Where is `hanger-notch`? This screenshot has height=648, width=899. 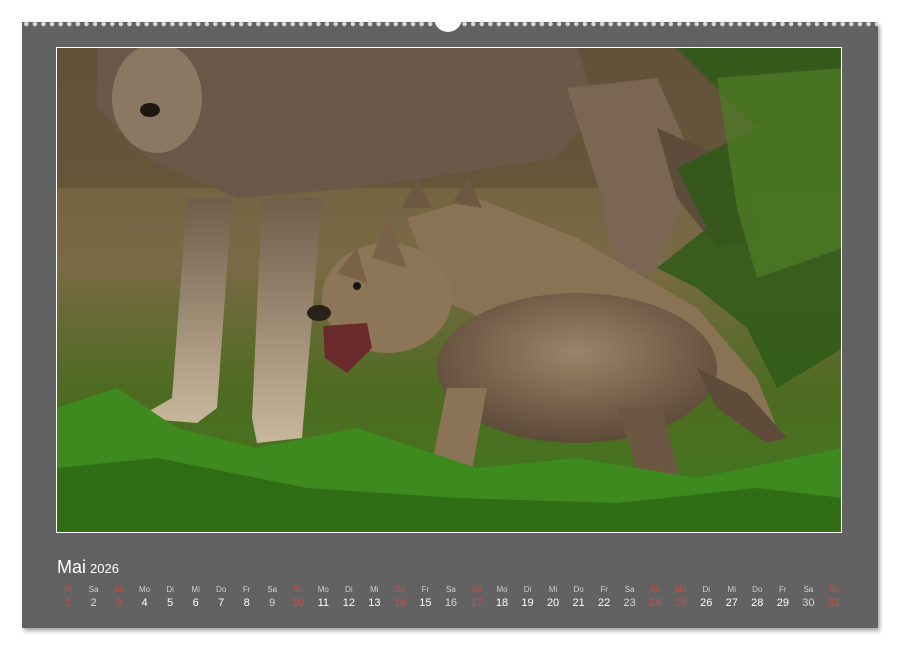
hanger-notch is located at coordinates (448, 24).